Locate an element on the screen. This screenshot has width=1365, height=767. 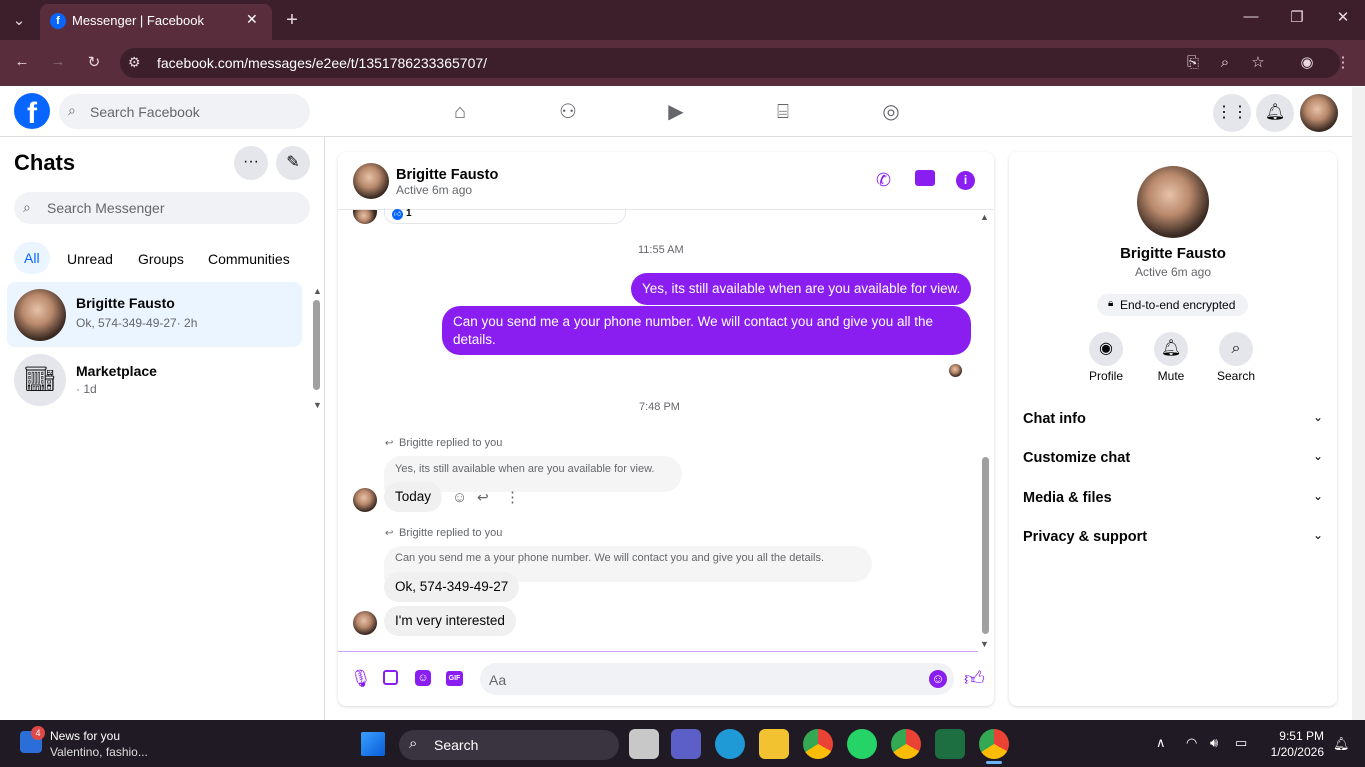
search-icon: ⌕ is located at coordinates (1236, 349).